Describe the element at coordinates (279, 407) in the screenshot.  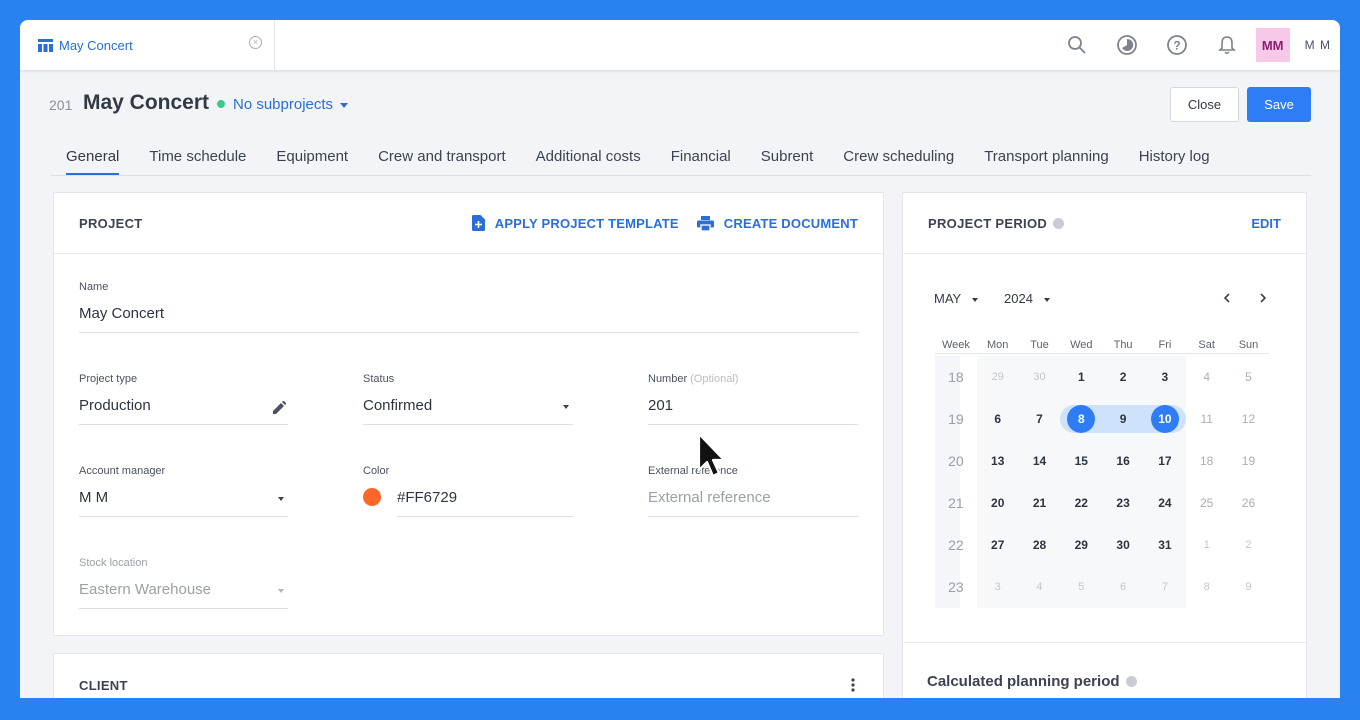
I see `pencil-edit-icon` at that location.